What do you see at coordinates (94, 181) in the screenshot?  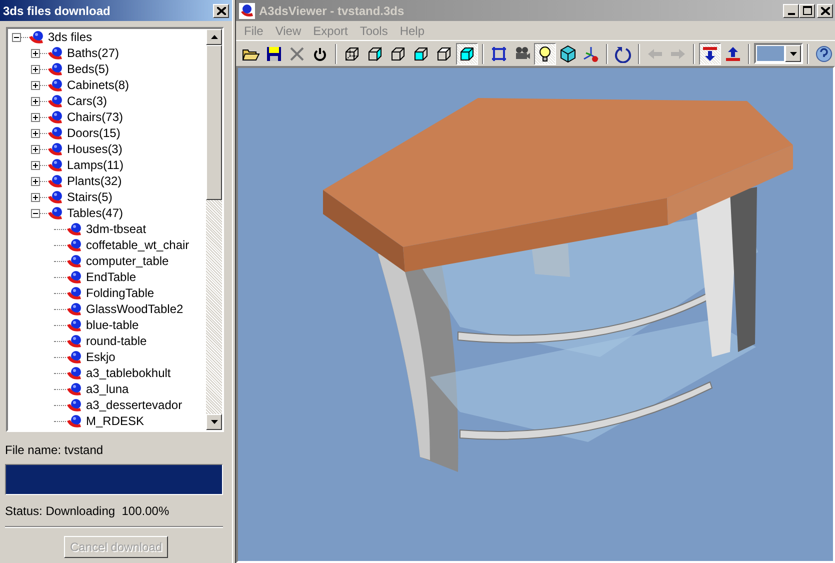 I see `tree-item: Plants(32)` at bounding box center [94, 181].